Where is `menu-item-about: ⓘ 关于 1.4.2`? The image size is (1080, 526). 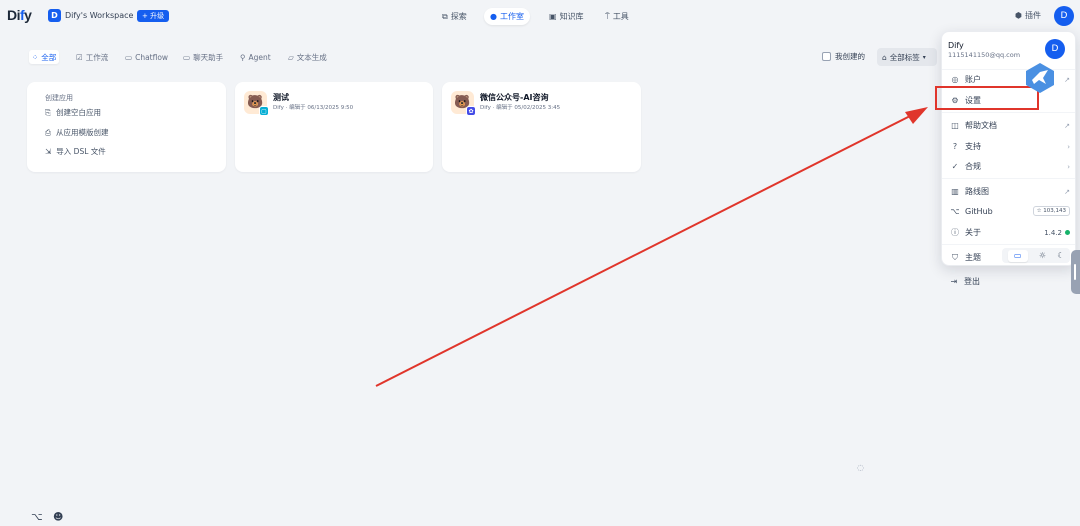
menu-item-about: ⓘ 关于 1.4.2 is located at coordinates (1010, 232).